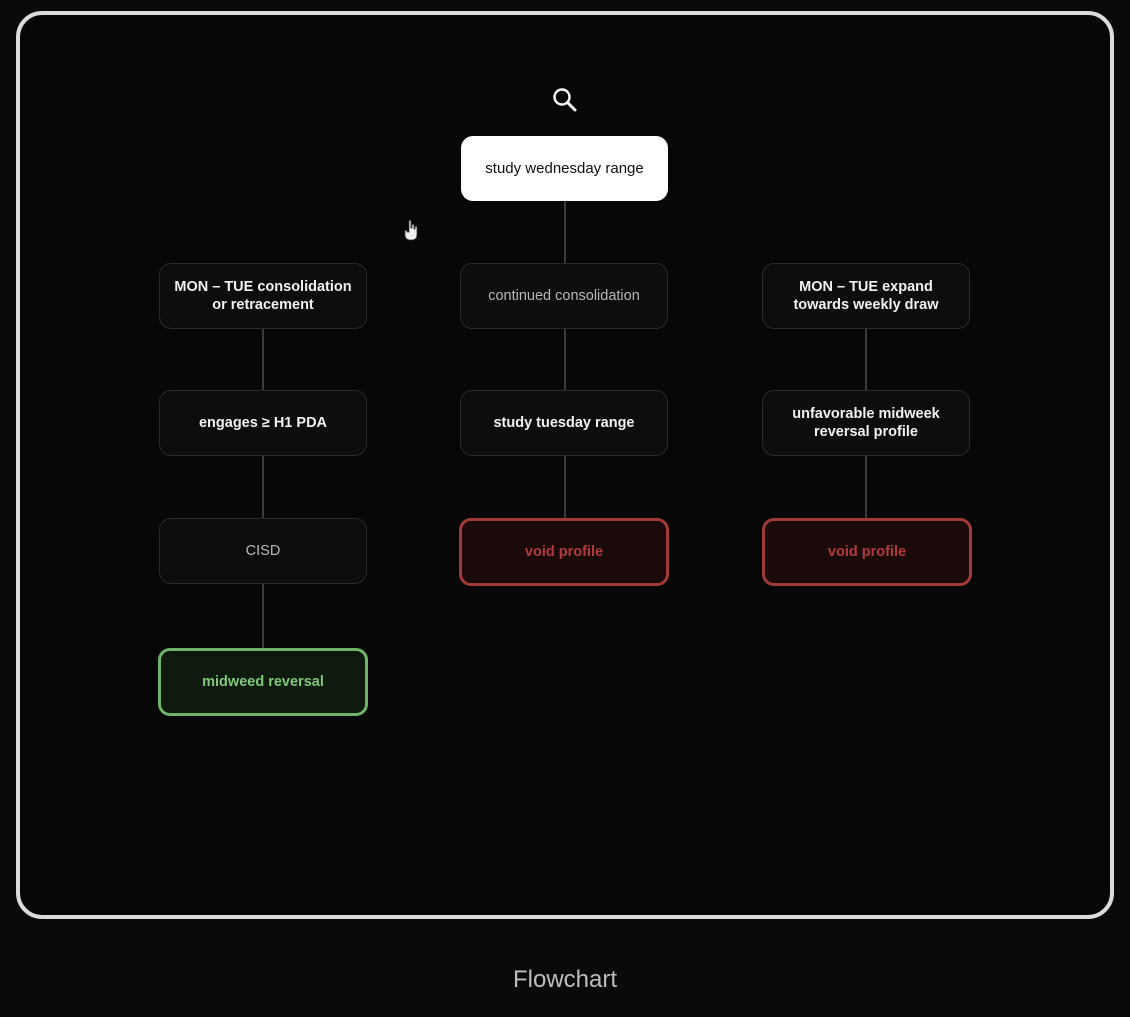  Describe the element at coordinates (565, 979) in the screenshot. I see `diagram-caption: Flowchart` at that location.